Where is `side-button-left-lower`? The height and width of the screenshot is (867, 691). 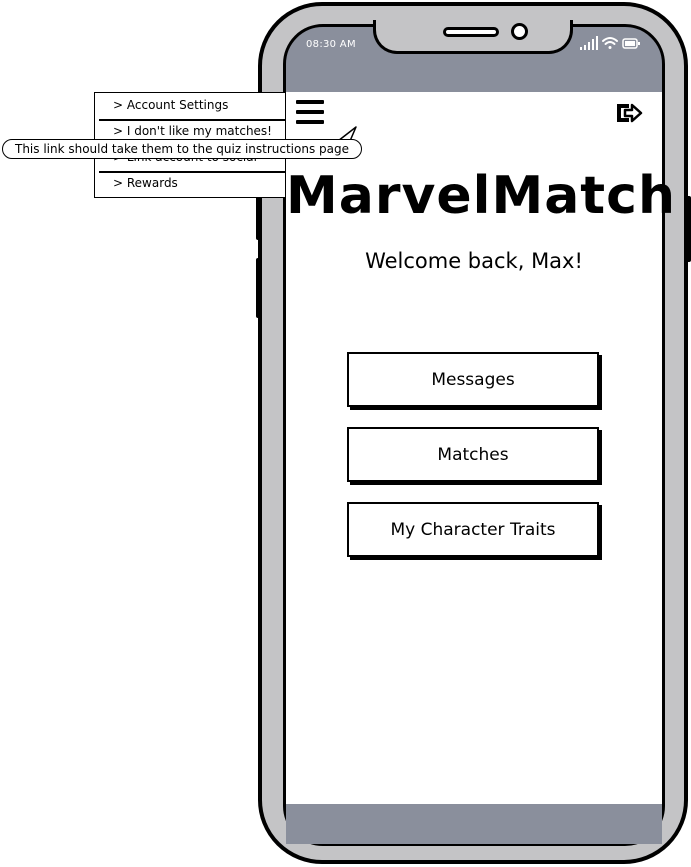
side-button-left-lower is located at coordinates (258, 288).